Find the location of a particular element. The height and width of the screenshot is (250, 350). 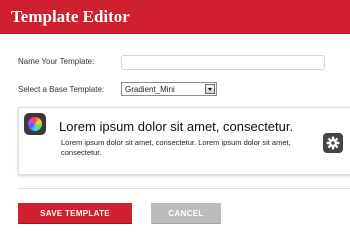

save-template-button: SAVE TEMPLATE is located at coordinates (75, 213).